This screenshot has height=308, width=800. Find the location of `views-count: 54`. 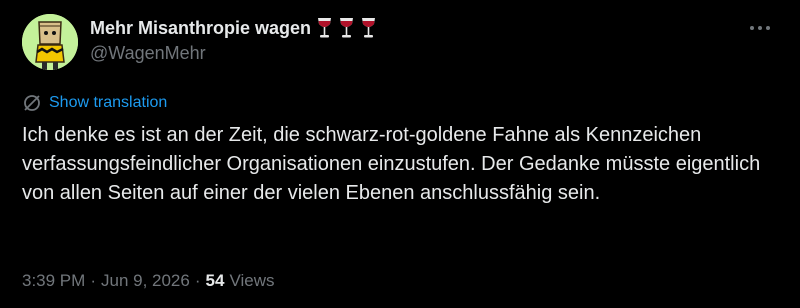

views-count: 54 is located at coordinates (215, 280).